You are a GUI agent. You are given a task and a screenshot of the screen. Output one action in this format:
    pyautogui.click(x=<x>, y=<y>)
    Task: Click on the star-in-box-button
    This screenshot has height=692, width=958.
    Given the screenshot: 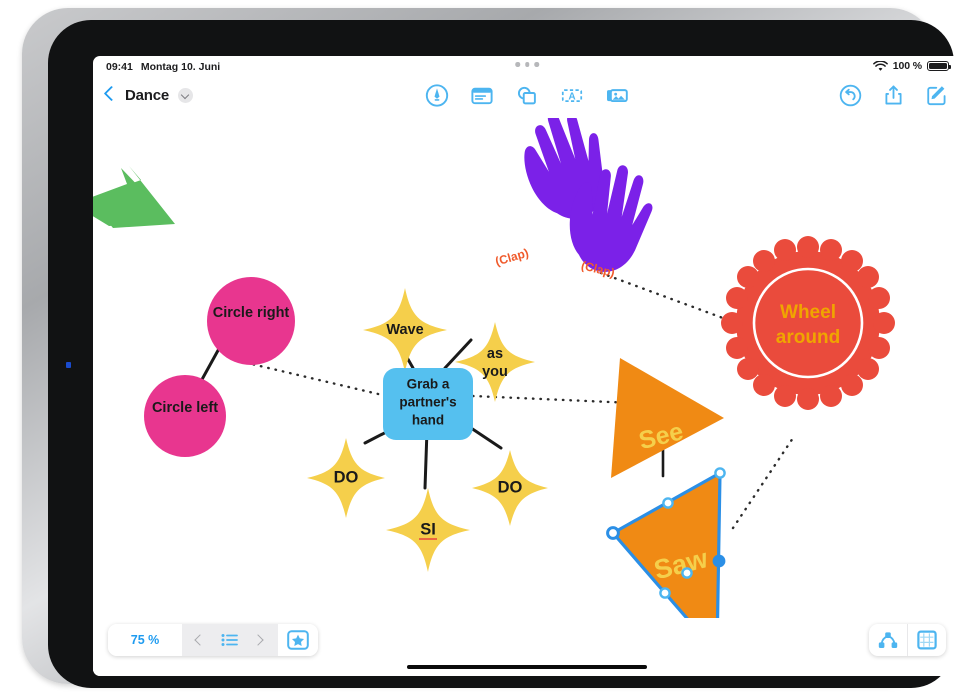 What is the action you would take?
    pyautogui.click(x=298, y=640)
    